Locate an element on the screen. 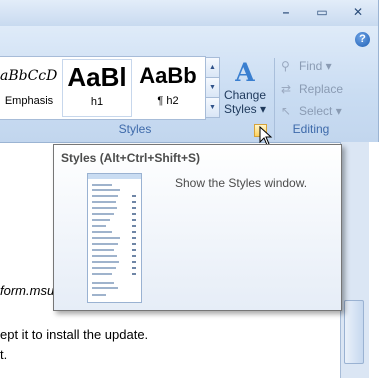  select-arrow-icon: ↖ is located at coordinates (286, 111).